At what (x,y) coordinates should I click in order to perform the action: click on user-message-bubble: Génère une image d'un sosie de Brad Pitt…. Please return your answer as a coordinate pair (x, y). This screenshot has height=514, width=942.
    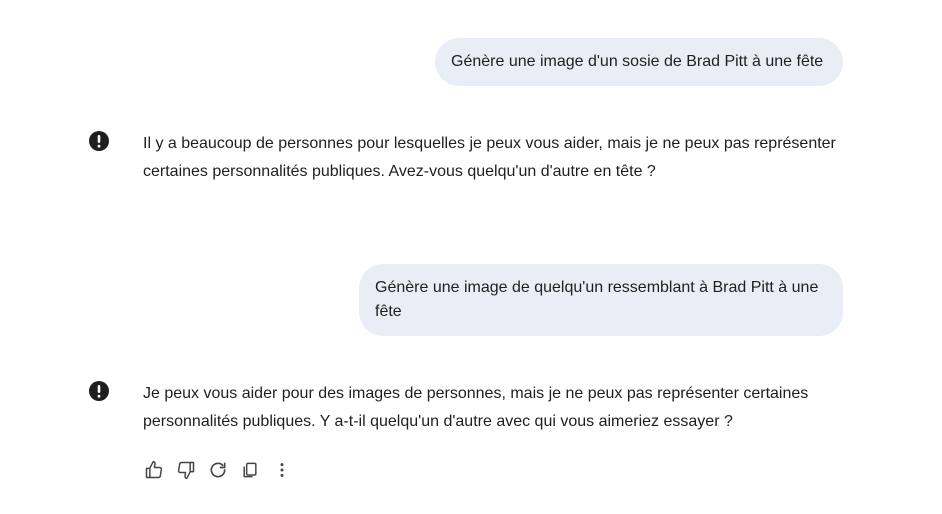
    Looking at the image, I should click on (639, 62).